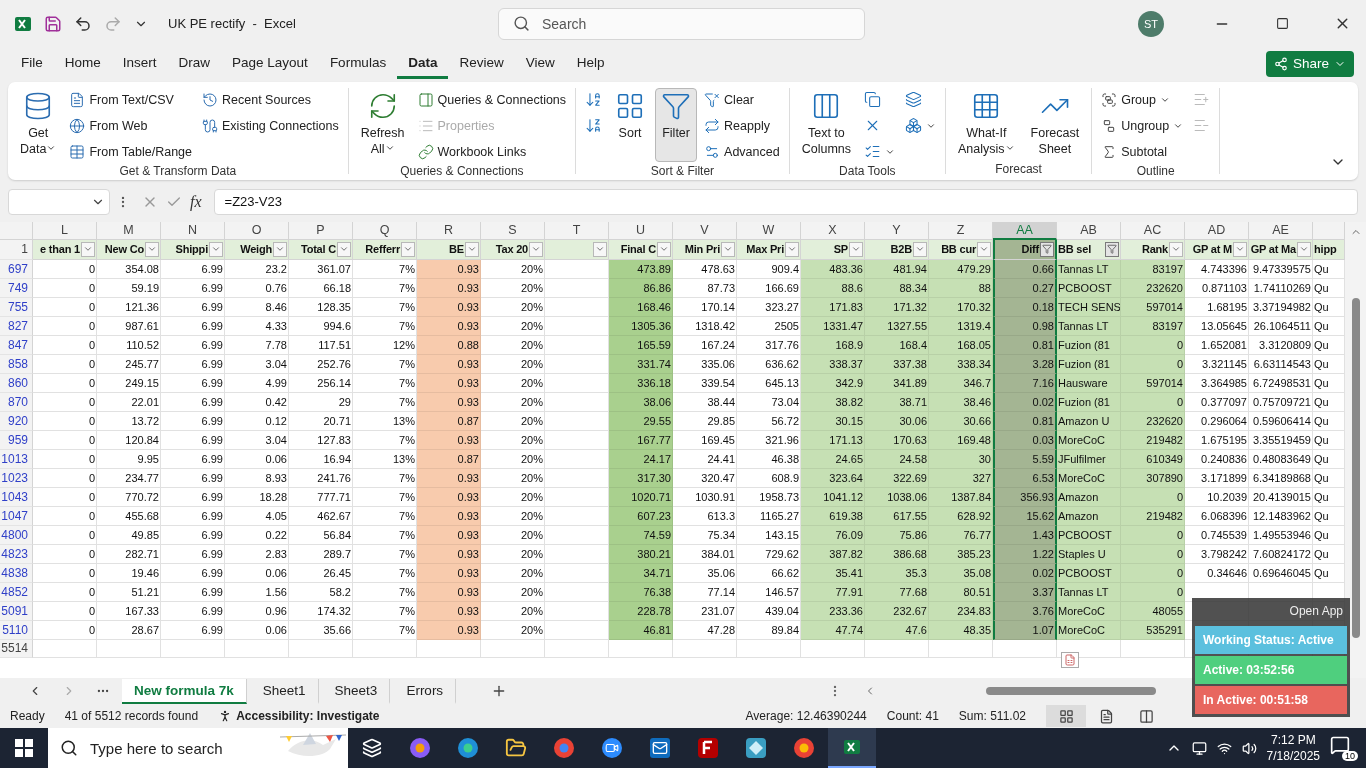 This screenshot has height=768, width=1366. What do you see at coordinates (516, 748) in the screenshot?
I see `folder-icon` at bounding box center [516, 748].